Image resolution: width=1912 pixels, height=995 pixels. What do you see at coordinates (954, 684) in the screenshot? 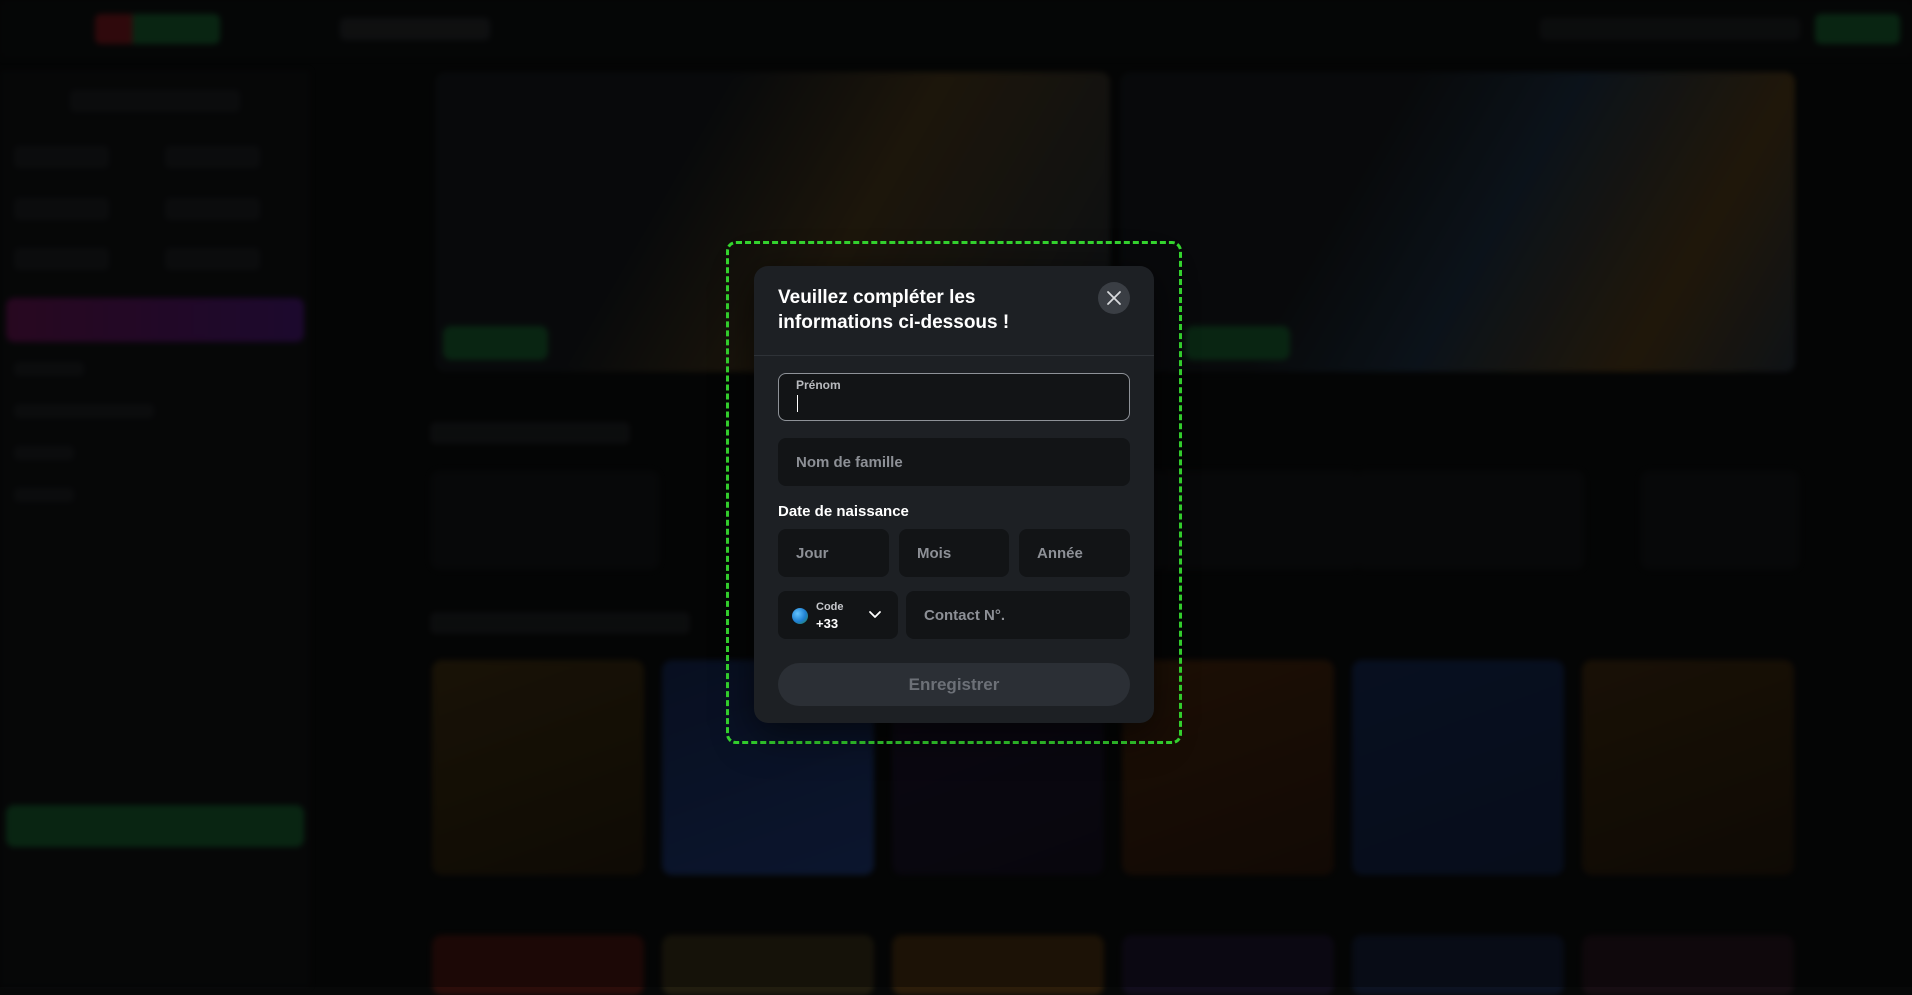
I see `save-button: Enregistrer` at bounding box center [954, 684].